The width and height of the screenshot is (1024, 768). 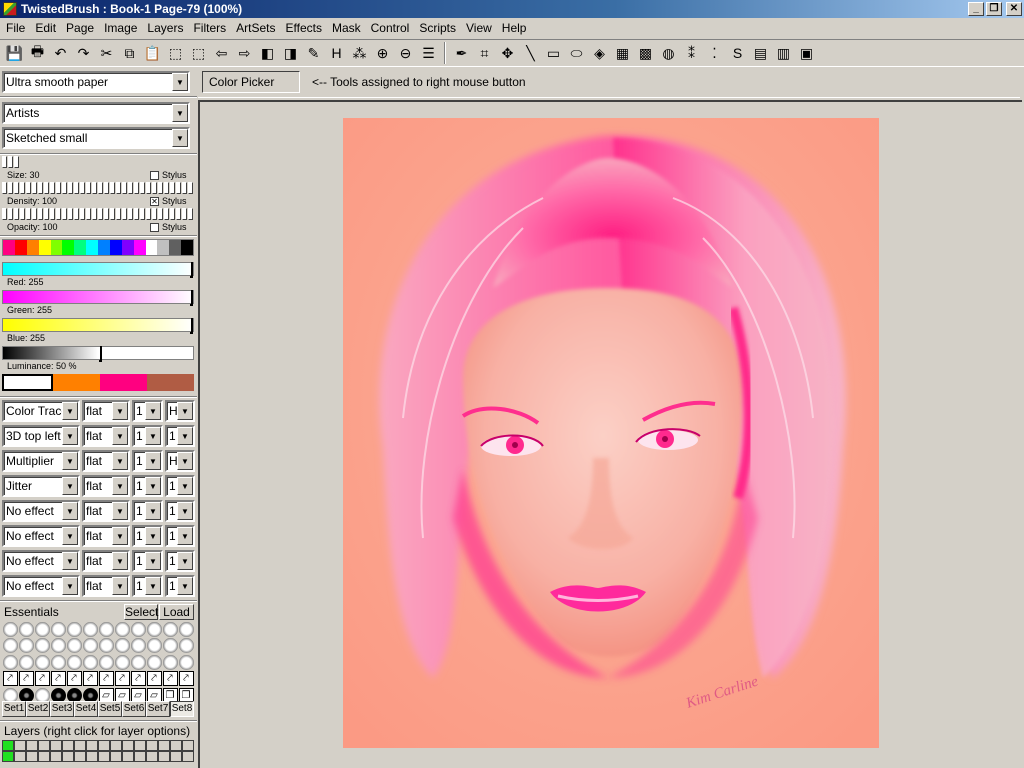 I want to click on menu-layers: Layers, so click(x=166, y=28).